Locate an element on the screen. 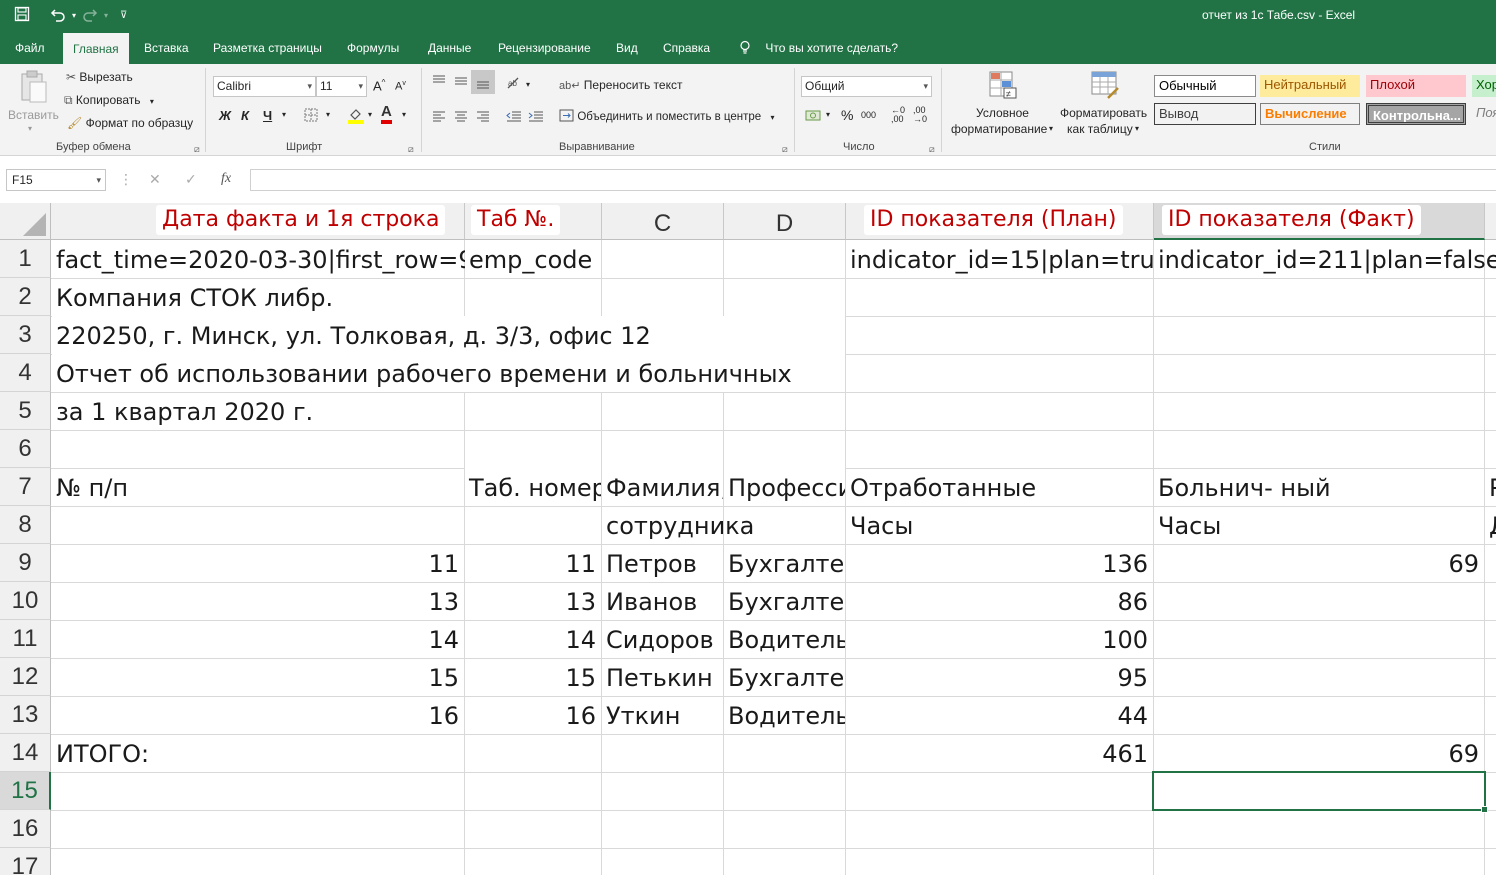  fill-handle is located at coordinates (1484, 809).